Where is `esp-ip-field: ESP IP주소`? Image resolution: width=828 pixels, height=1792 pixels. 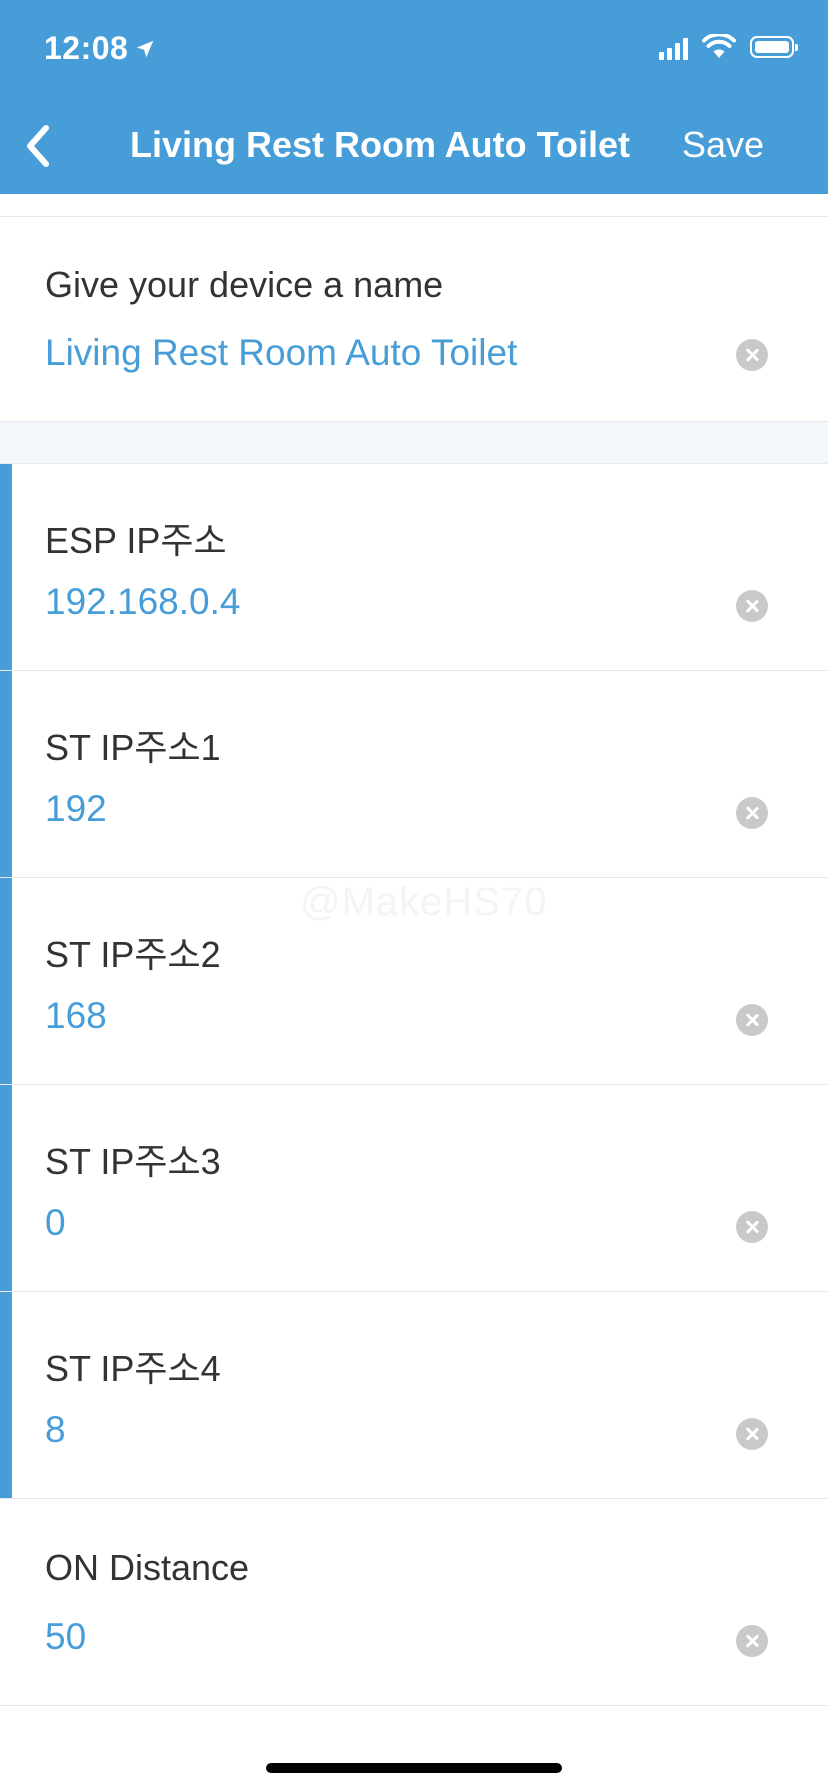
esp-ip-field: ESP IP주소 is located at coordinates (414, 567).